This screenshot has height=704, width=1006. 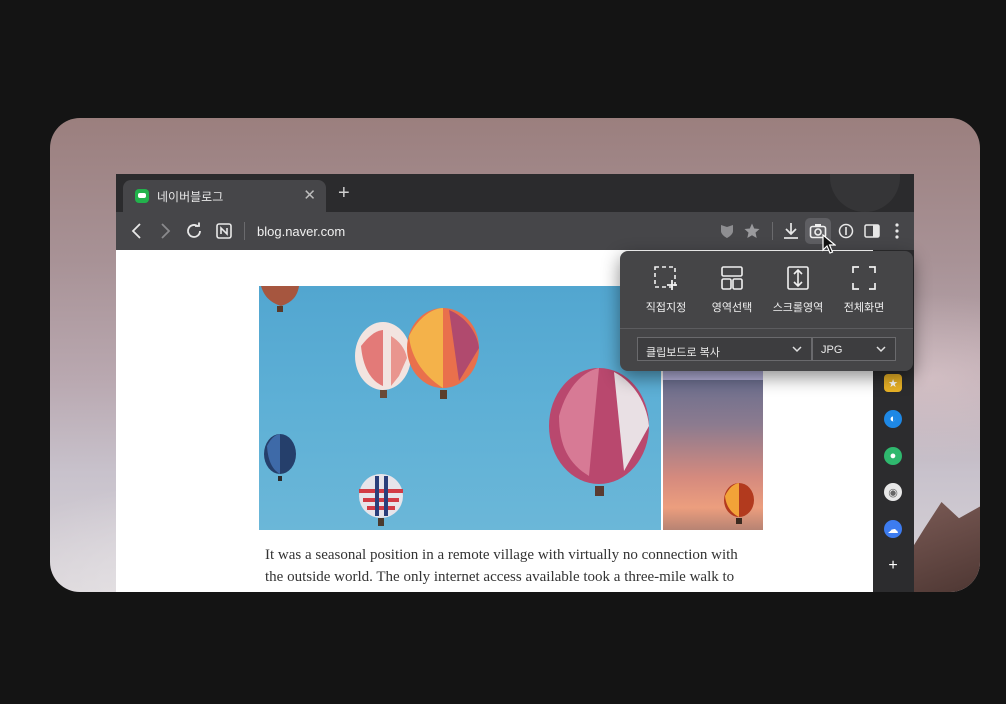 What do you see at coordinates (893, 566) in the screenshot?
I see `add-icon: +` at bounding box center [893, 566].